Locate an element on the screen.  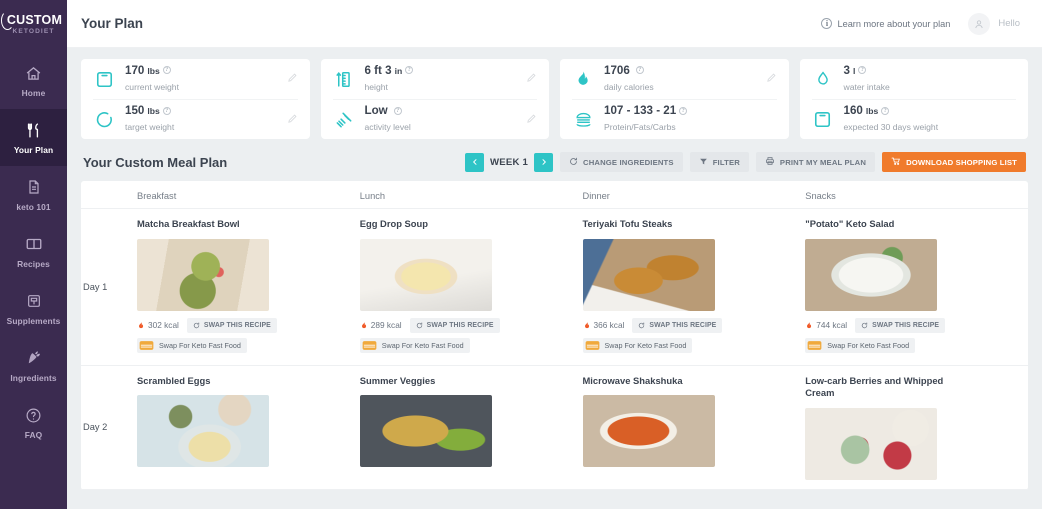
shopping-cart-icon is located at coordinates (896, 162).